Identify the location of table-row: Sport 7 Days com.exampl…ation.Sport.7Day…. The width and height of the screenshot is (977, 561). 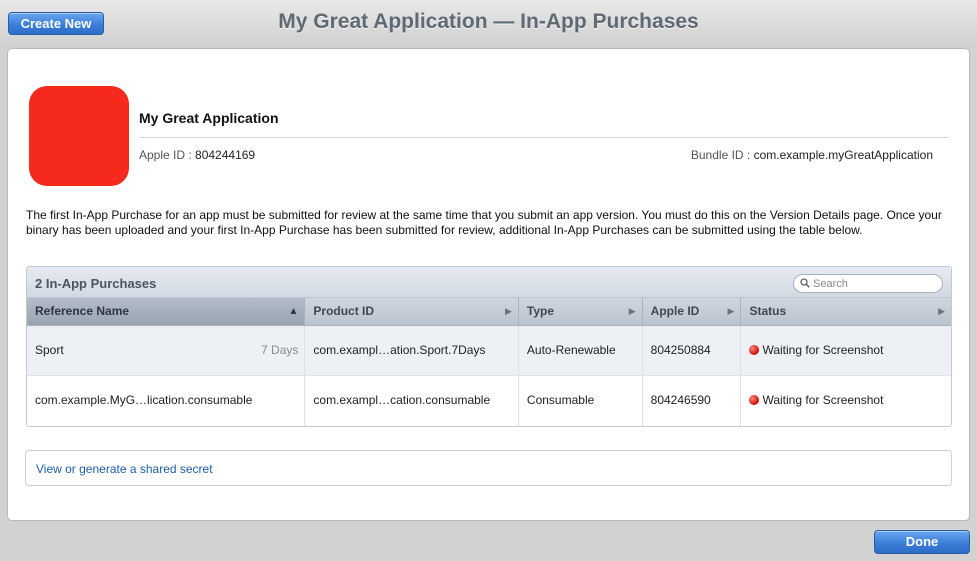
(489, 351).